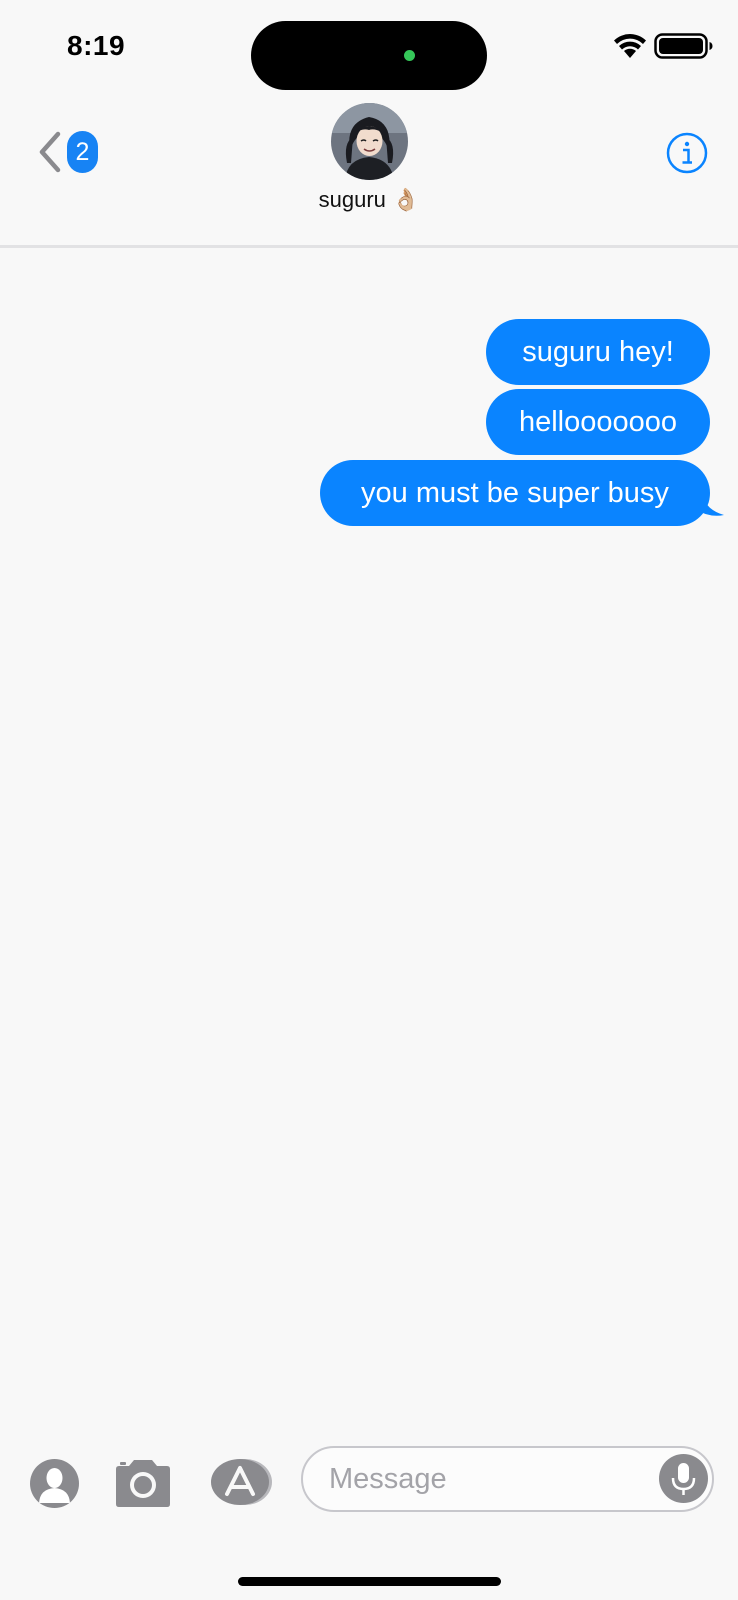 This screenshot has width=738, height=1600. Describe the element at coordinates (50, 152) in the screenshot. I see `chevron-left-icon` at that location.